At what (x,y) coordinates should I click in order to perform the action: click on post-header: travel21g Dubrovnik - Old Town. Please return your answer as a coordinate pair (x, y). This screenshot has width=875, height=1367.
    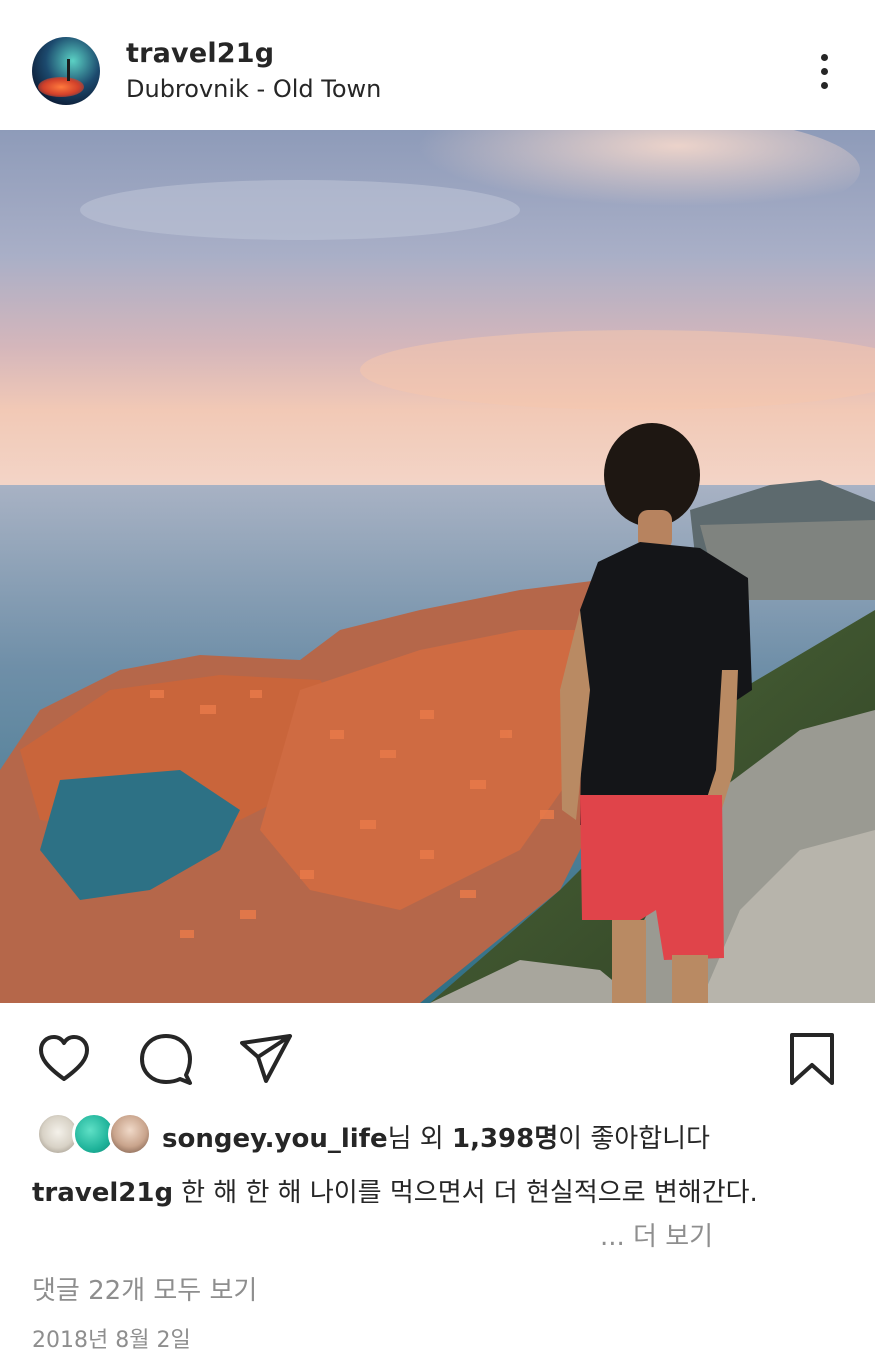
    Looking at the image, I should click on (437, 65).